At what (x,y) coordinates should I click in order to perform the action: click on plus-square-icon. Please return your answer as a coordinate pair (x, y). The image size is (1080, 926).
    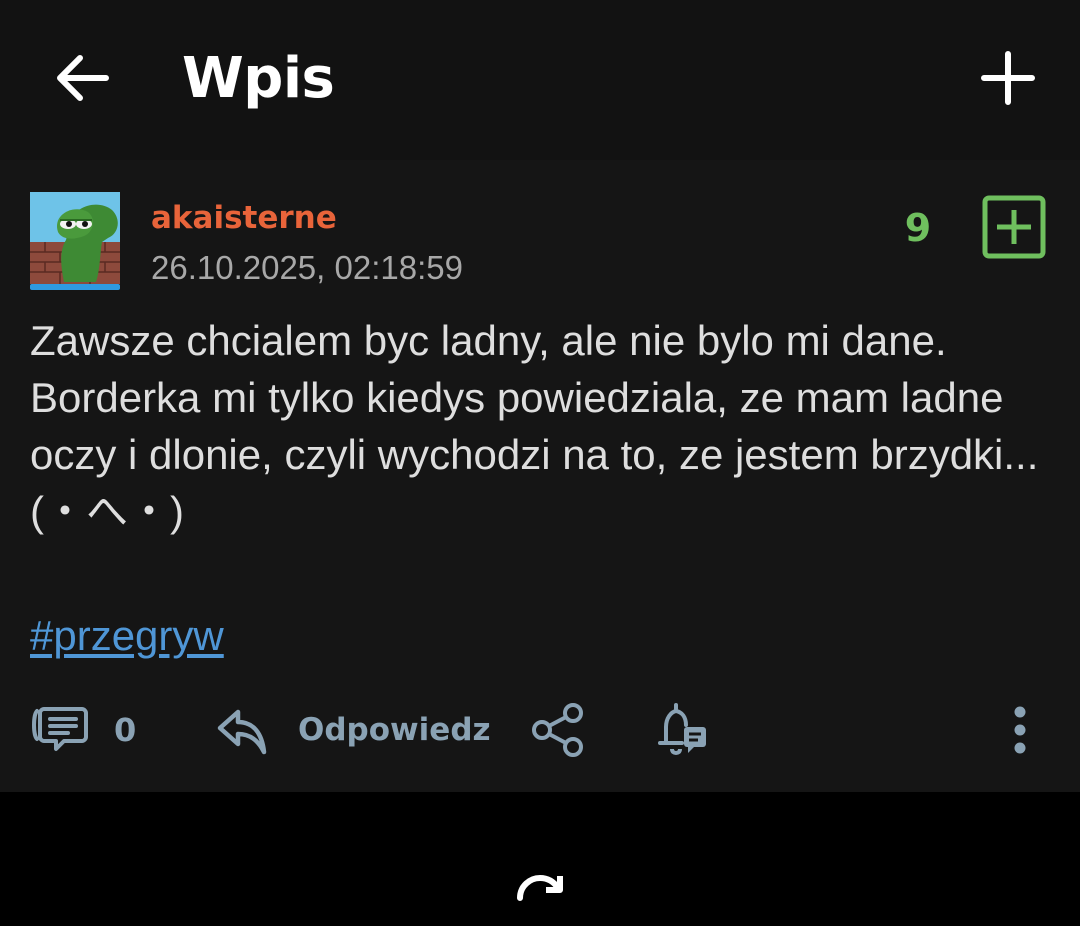
    Looking at the image, I should click on (1014, 227).